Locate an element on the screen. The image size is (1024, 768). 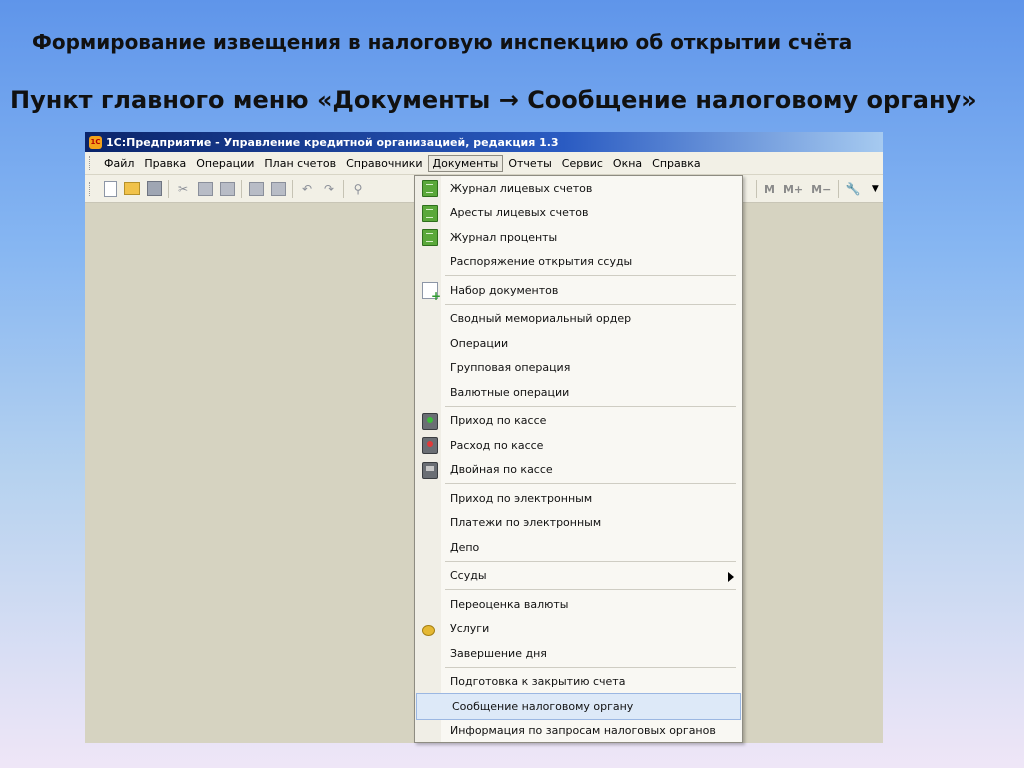
menu-item-label: Двойная по кассе is located at coordinates (501, 470).